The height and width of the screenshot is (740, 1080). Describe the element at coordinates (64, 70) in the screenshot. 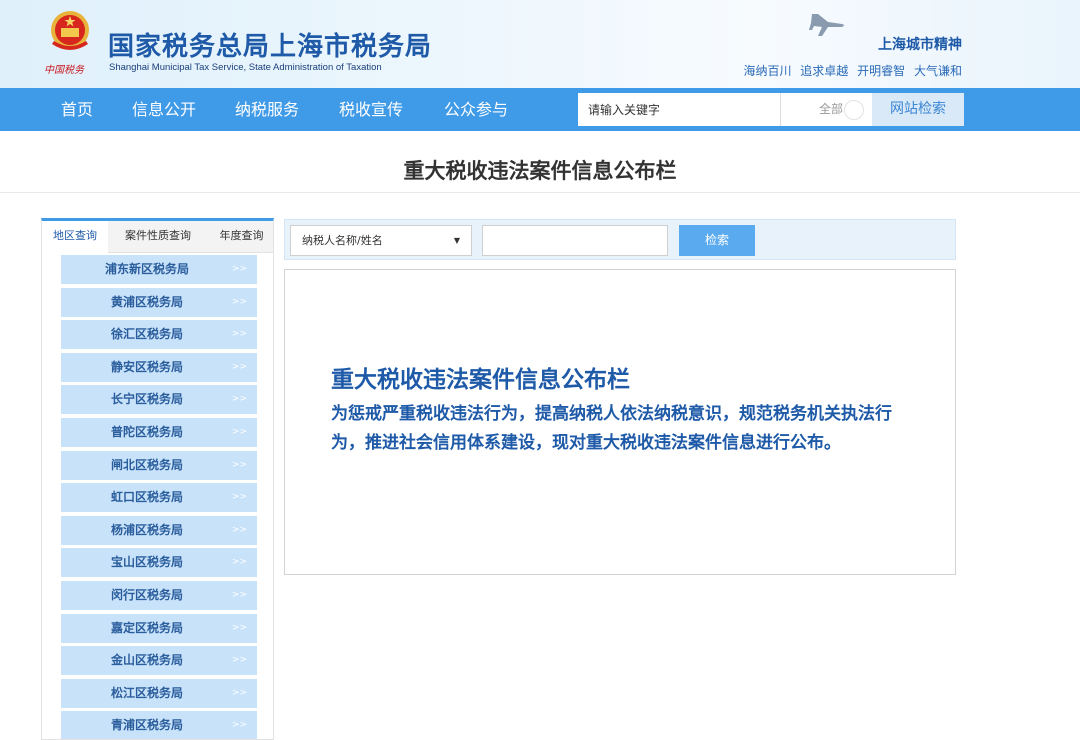

I see `emblem-caption: 中国税务` at that location.